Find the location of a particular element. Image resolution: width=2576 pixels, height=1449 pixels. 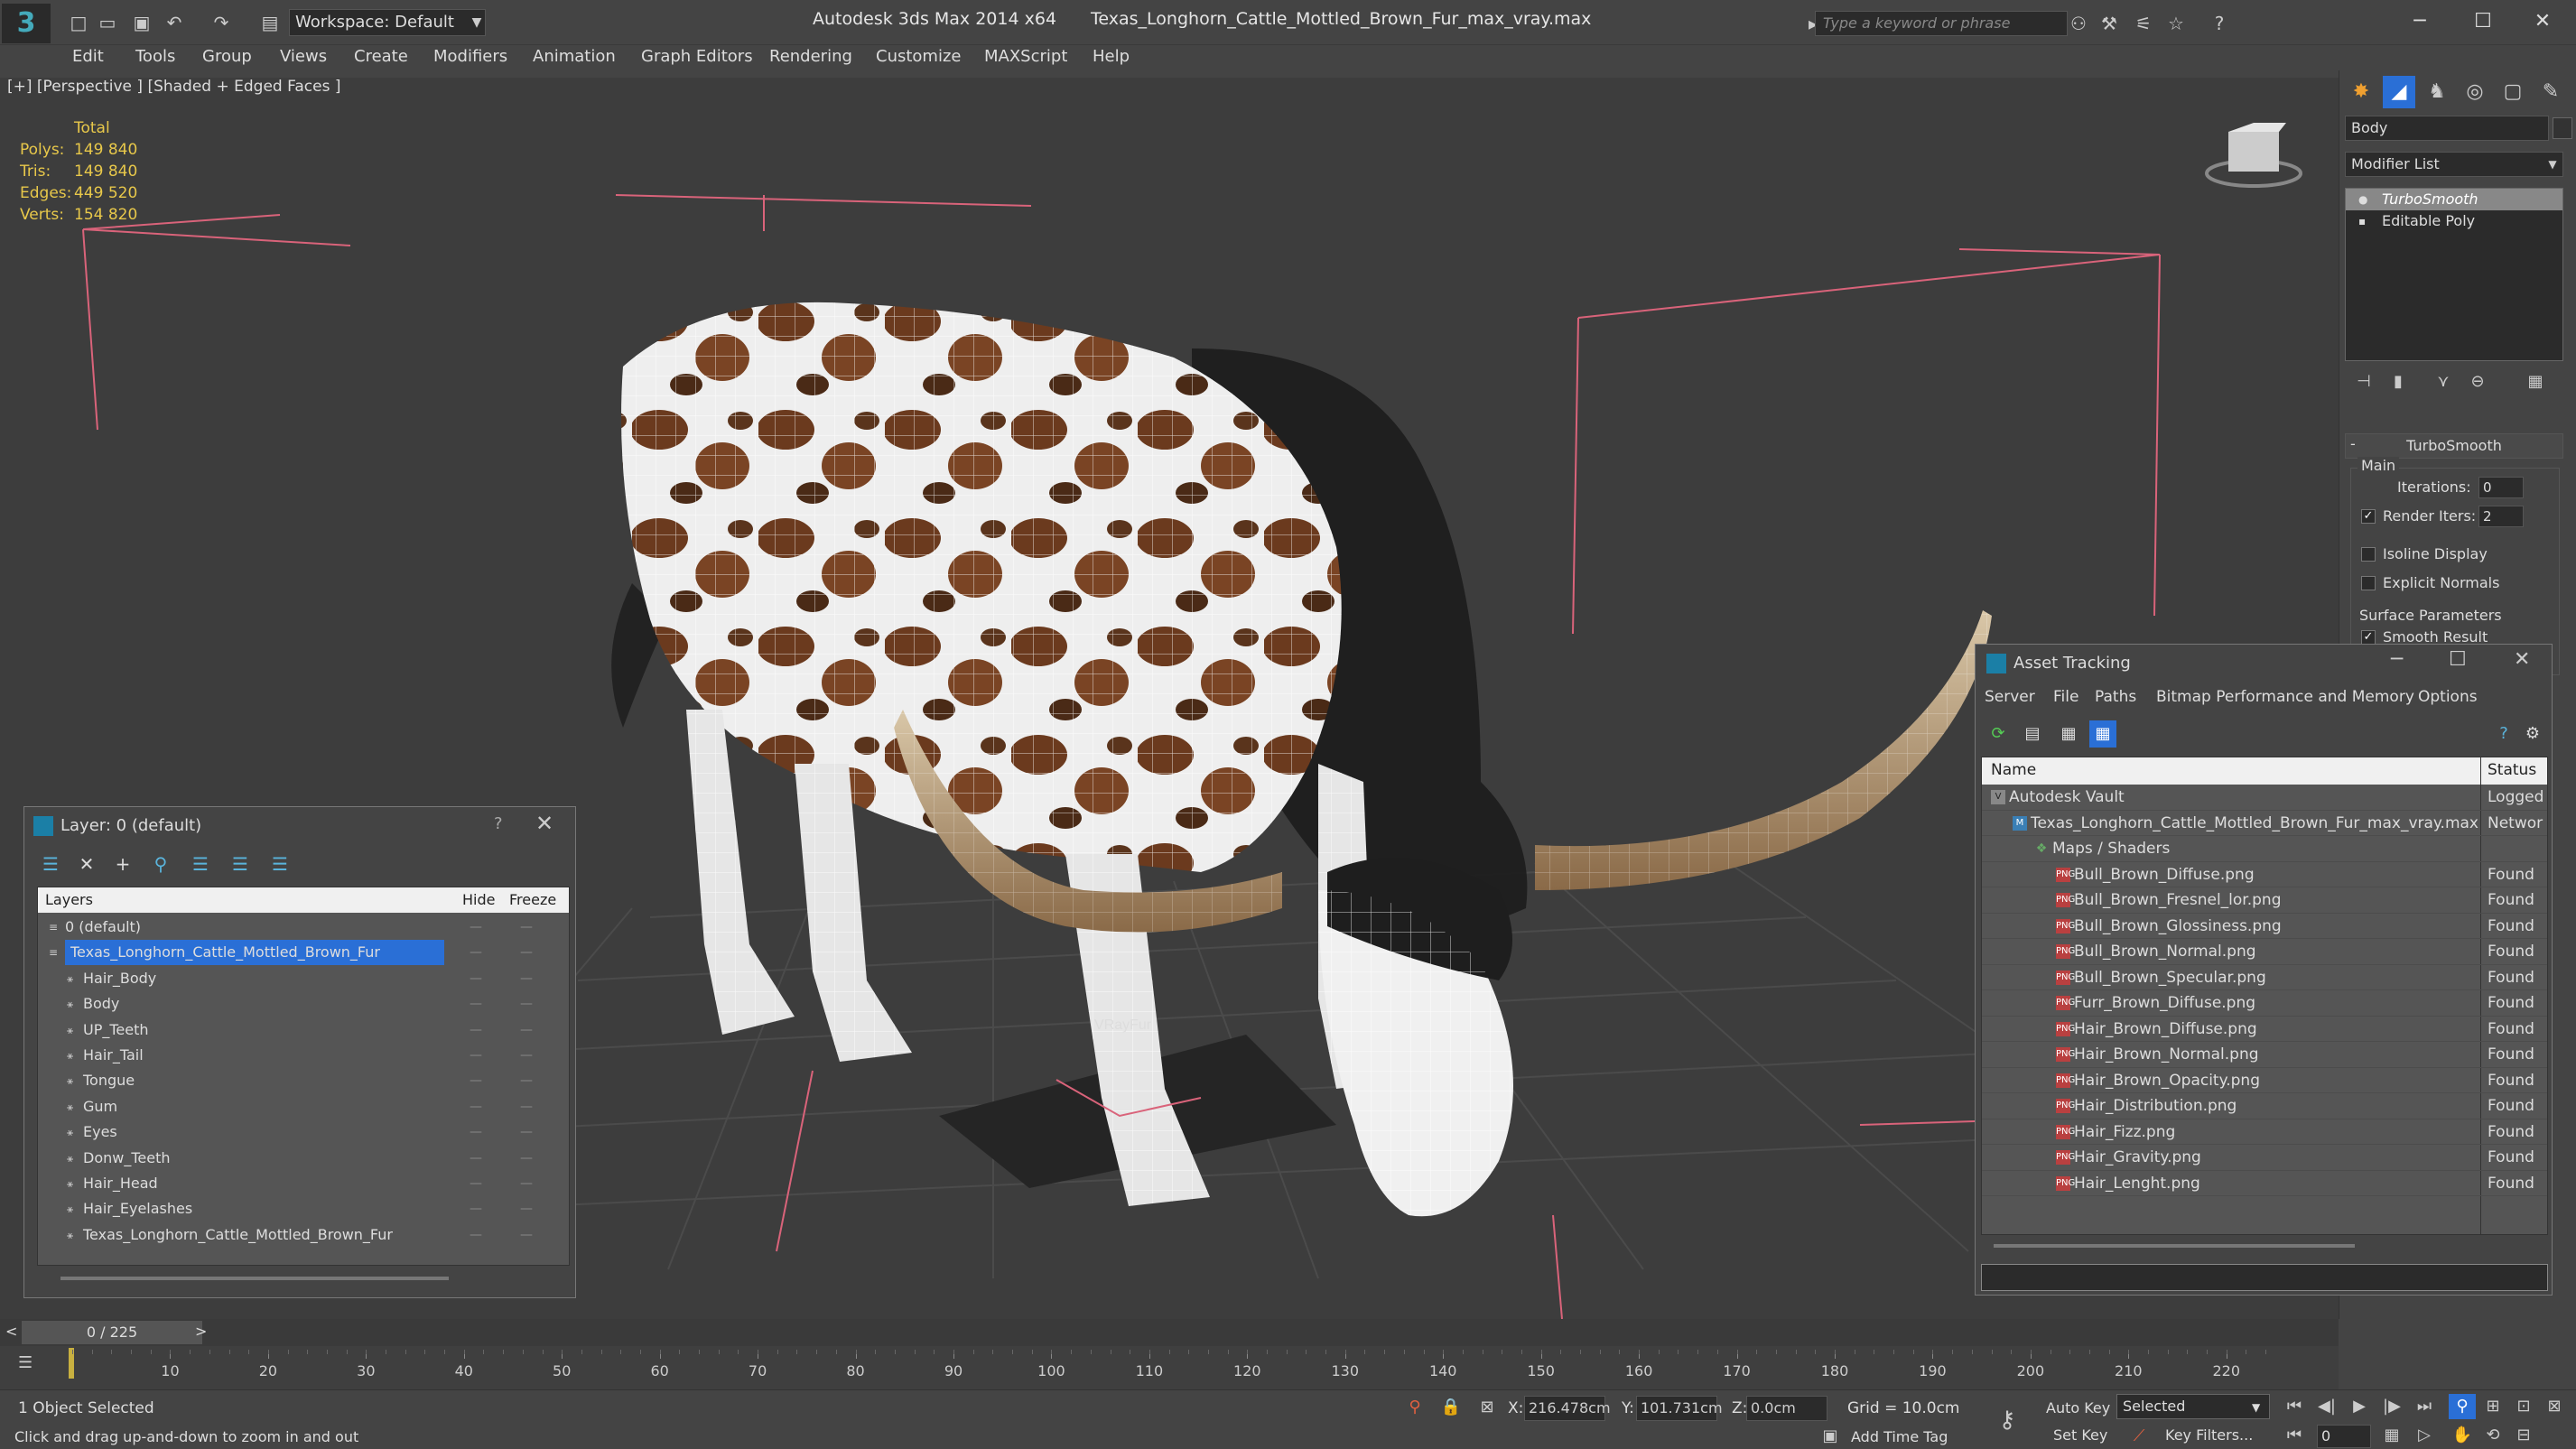

go-to-end-icon: ⏭ is located at coordinates (2424, 1406).